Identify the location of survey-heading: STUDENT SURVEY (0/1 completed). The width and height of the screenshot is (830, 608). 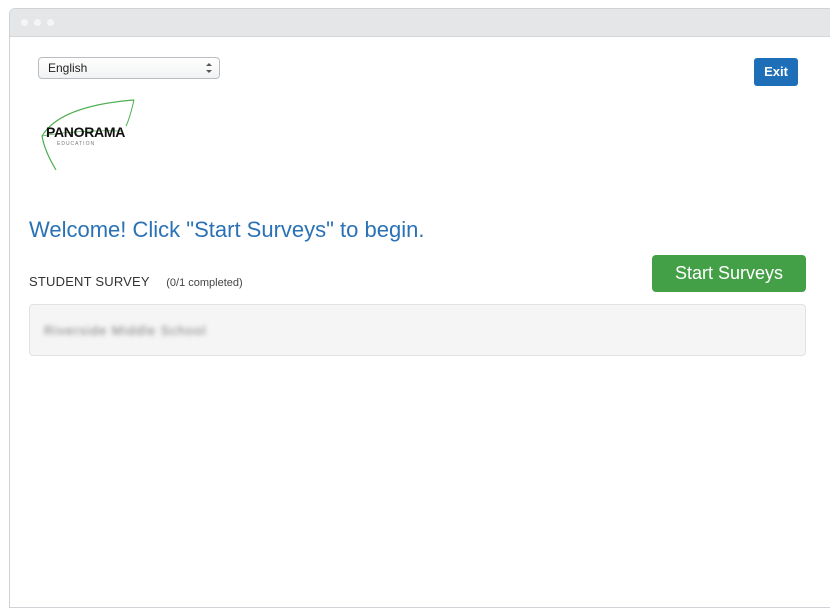
(136, 282).